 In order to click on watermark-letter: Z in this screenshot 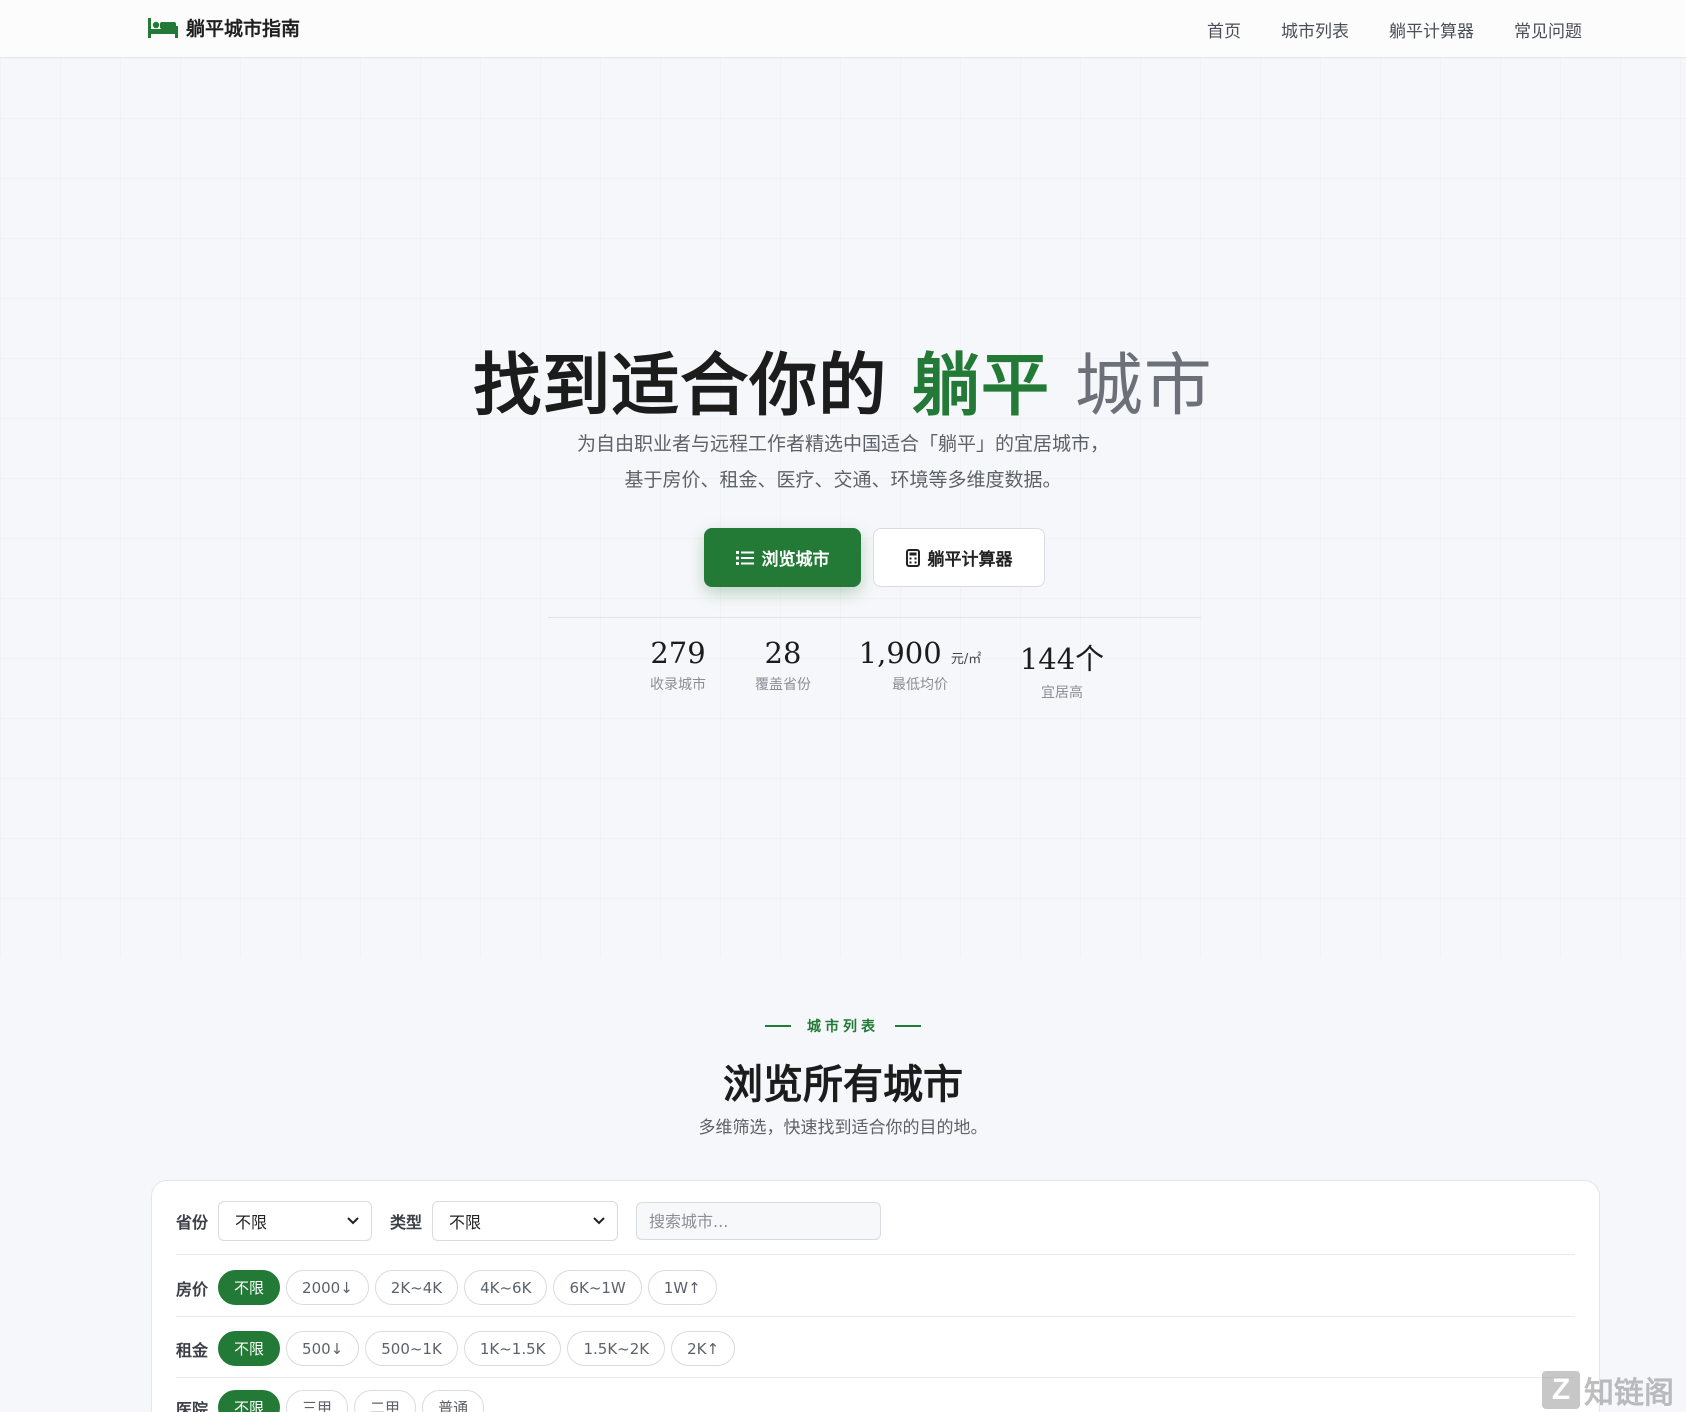, I will do `click(1561, 1390)`.